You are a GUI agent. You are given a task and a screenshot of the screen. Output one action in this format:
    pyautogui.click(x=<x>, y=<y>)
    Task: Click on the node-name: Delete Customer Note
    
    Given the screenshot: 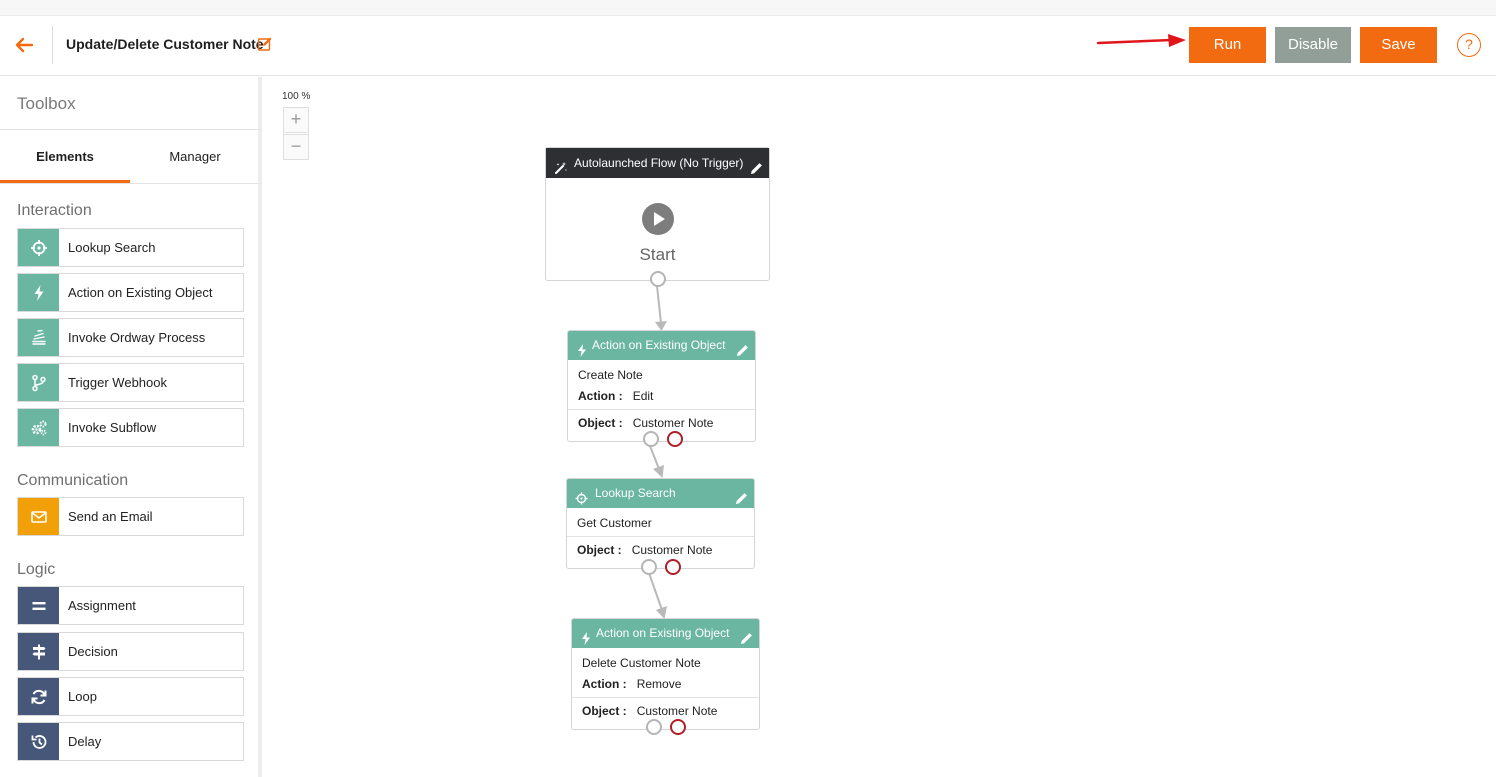 What is the action you would take?
    pyautogui.click(x=641, y=663)
    